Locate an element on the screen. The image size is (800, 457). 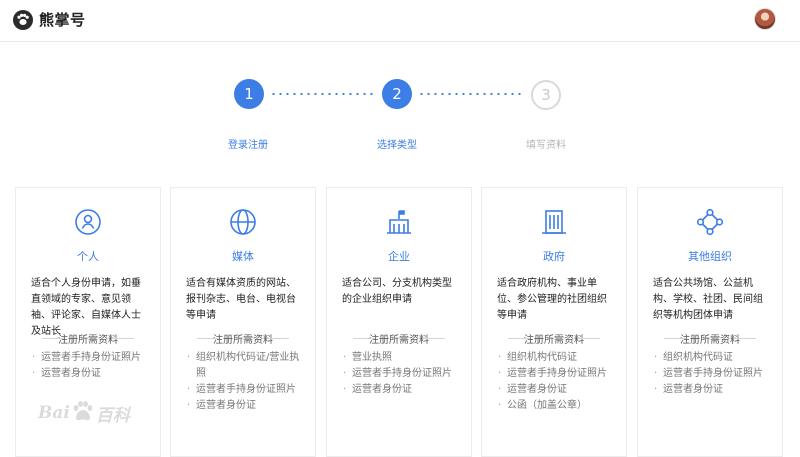
card-title: 个人 is located at coordinates (88, 256).